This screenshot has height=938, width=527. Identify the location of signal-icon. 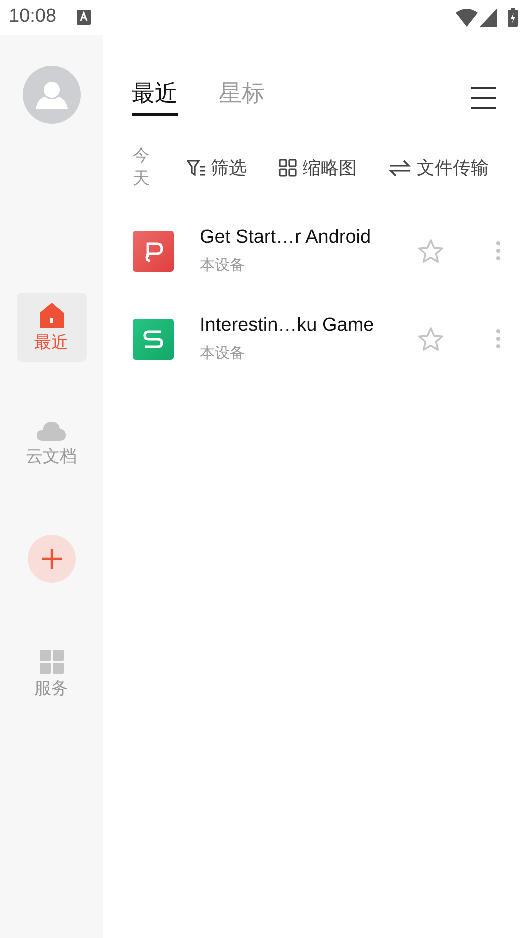
(488, 17).